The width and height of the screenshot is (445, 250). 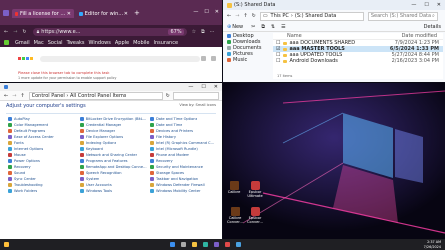 I want to click on col-header-name: Name, so click(x=294, y=36).